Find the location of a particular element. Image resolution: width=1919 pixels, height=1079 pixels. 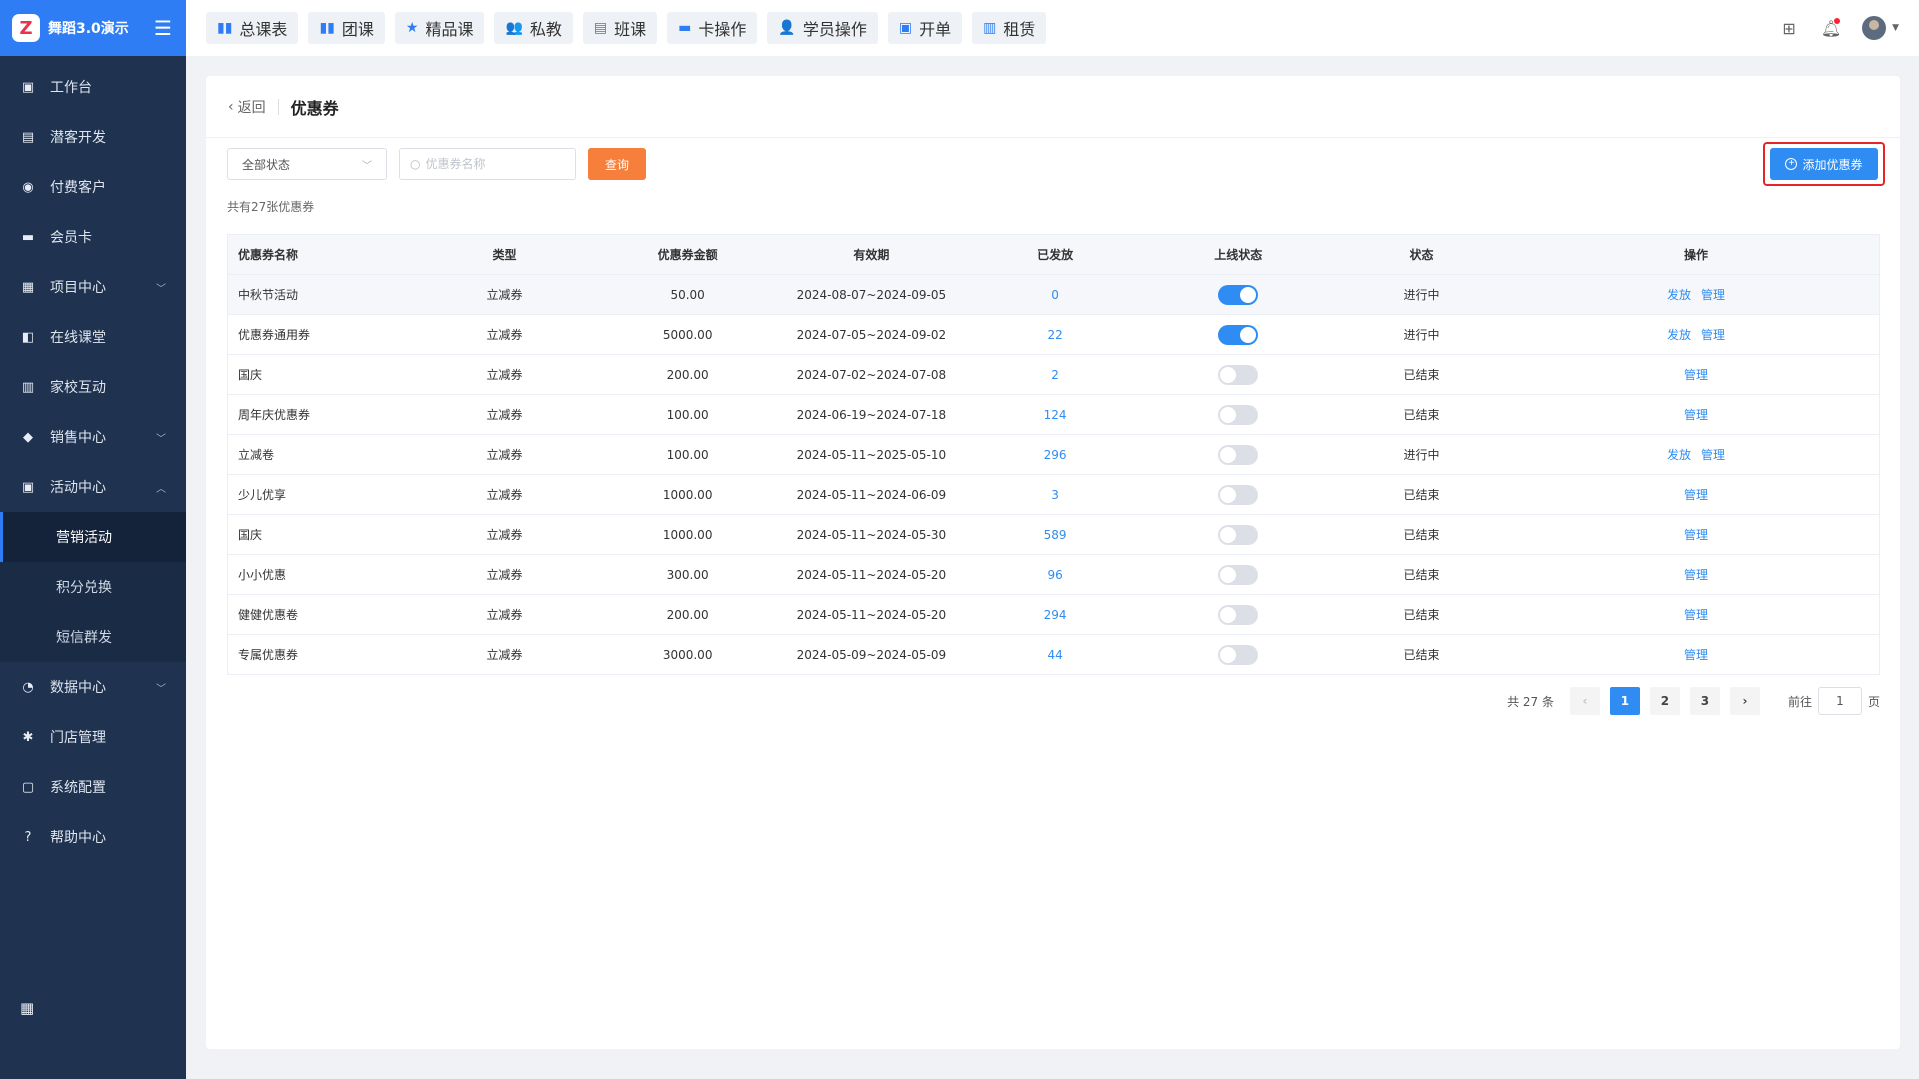

app-title: 舞蹈3.0演示 is located at coordinates (88, 29).